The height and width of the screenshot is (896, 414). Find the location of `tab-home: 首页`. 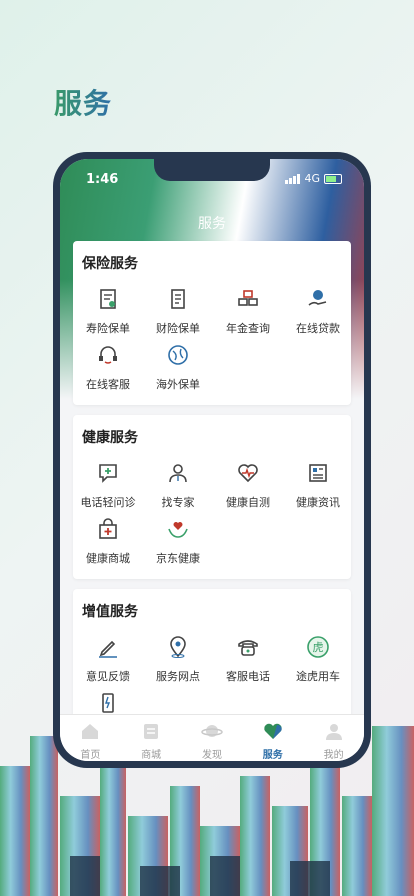

tab-home: 首页 is located at coordinates (90, 738).